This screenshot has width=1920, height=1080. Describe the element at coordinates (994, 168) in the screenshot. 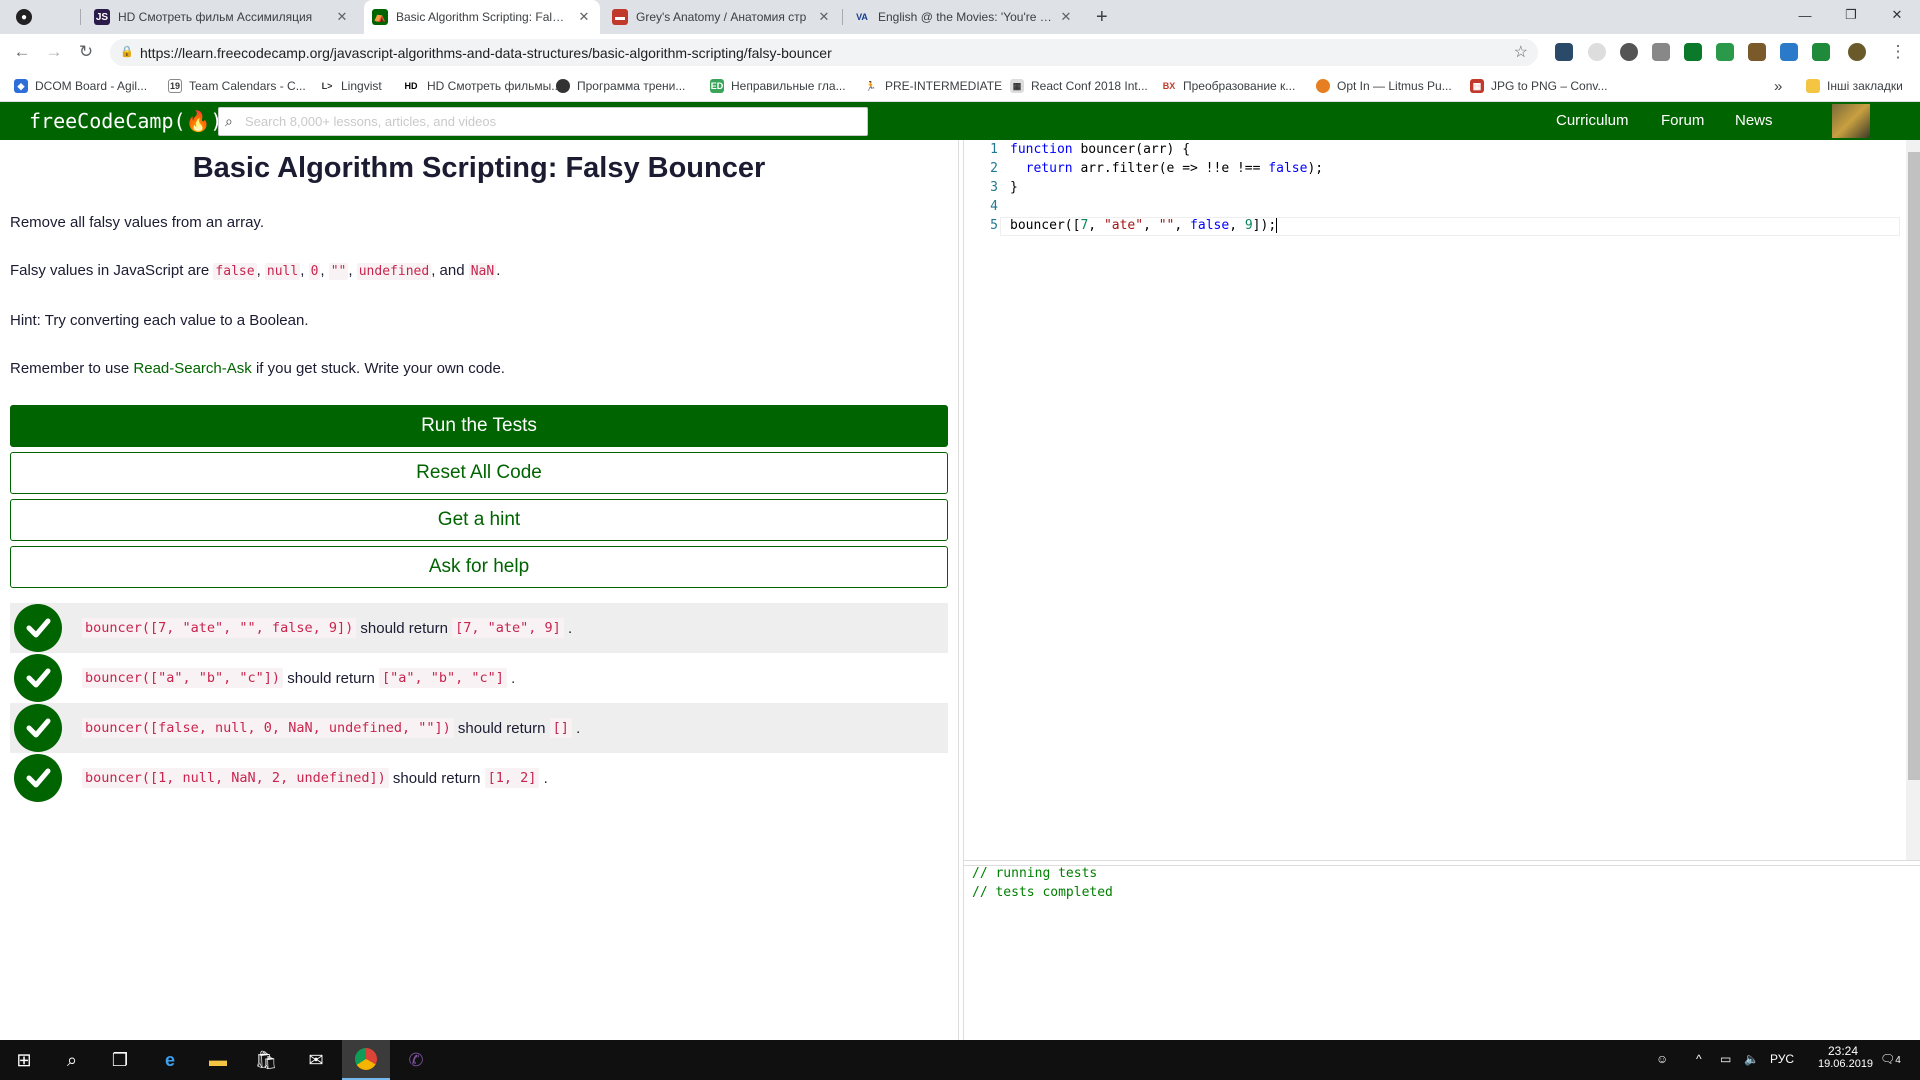

I see `line-number: 2` at that location.